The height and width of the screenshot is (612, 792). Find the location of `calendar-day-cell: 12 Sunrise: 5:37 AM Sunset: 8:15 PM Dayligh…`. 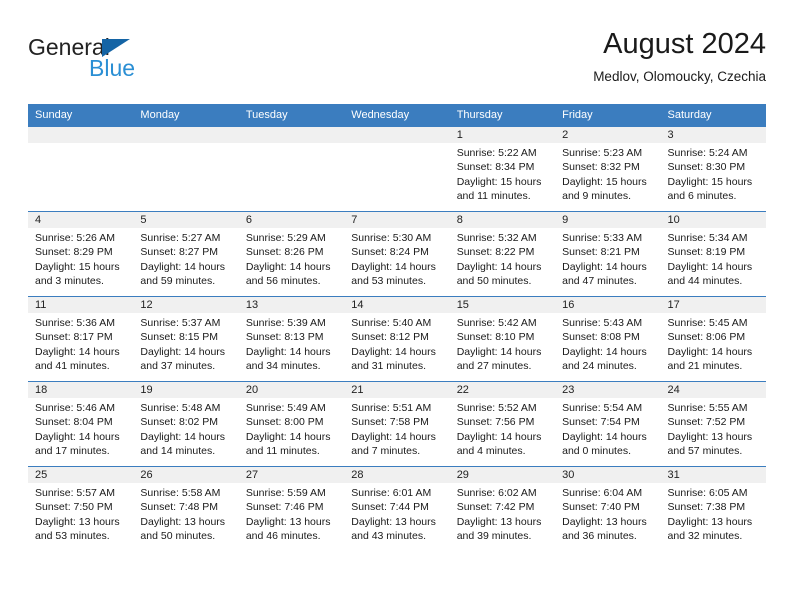

calendar-day-cell: 12 Sunrise: 5:37 AM Sunset: 8:15 PM Dayligh… is located at coordinates (186, 339).